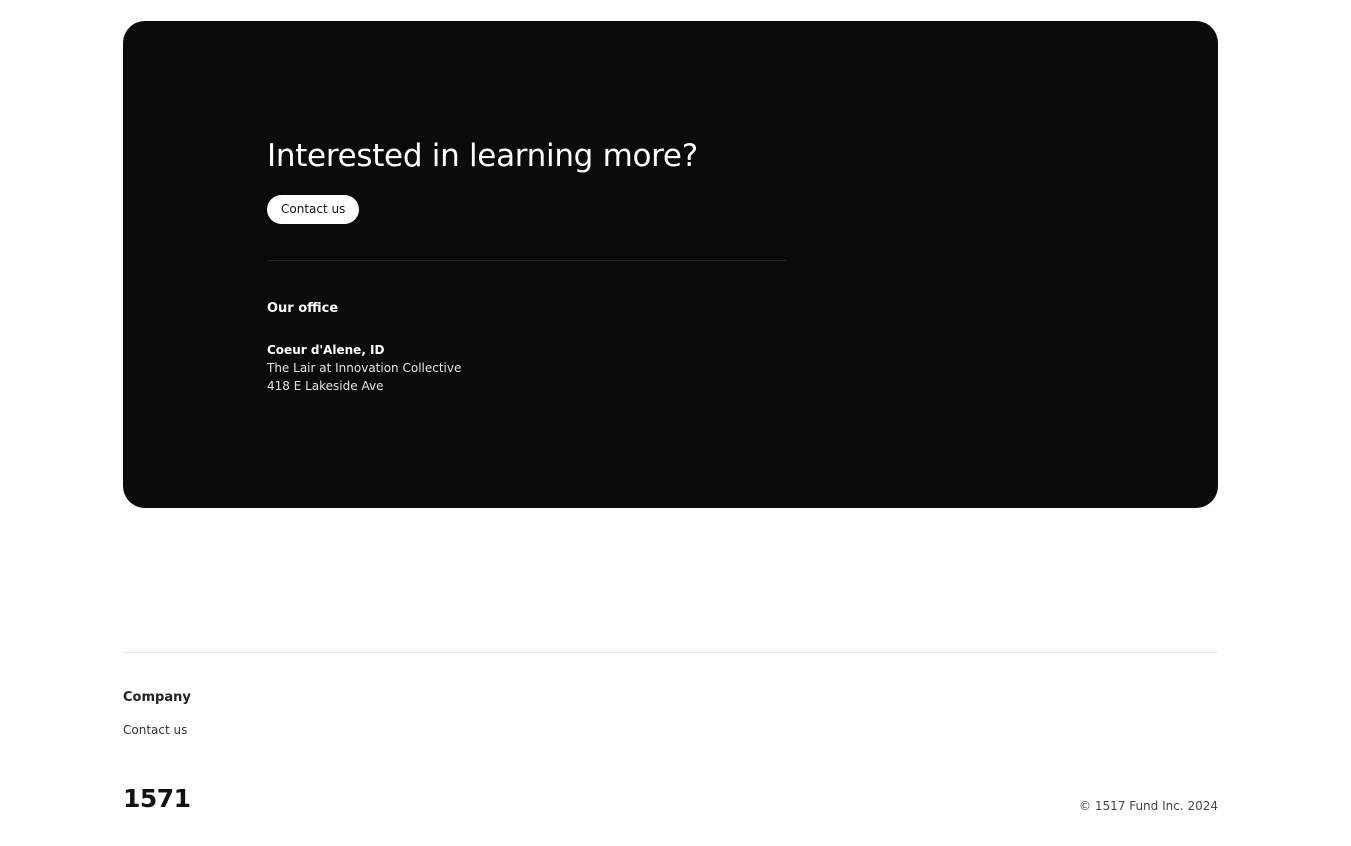 The width and height of the screenshot is (1351, 846). What do you see at coordinates (157, 697) in the screenshot?
I see `footer-section-heading-company: Company` at bounding box center [157, 697].